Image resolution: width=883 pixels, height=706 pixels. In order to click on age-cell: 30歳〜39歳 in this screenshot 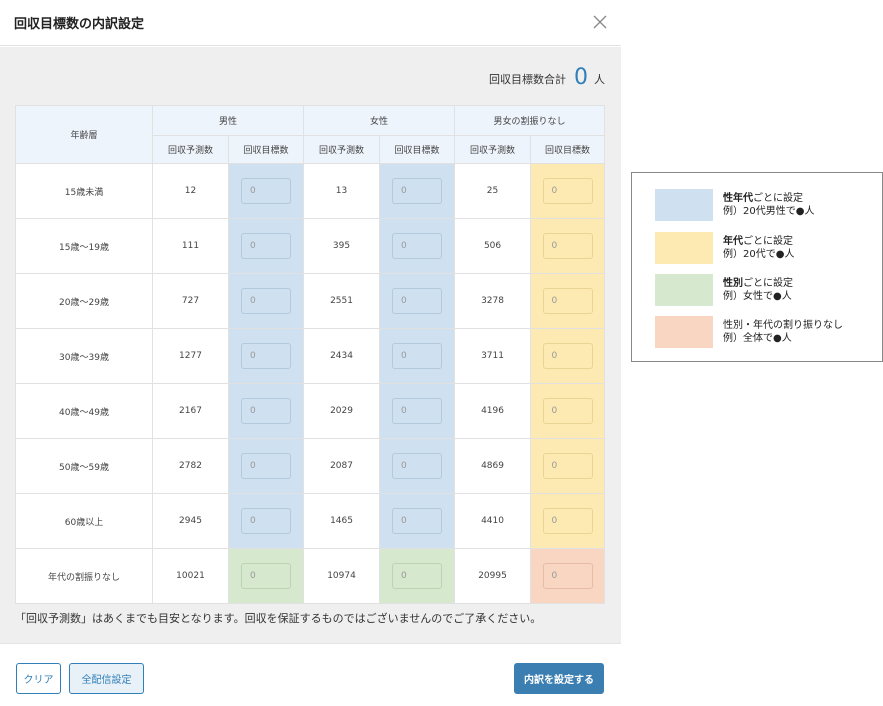, I will do `click(84, 356)`.